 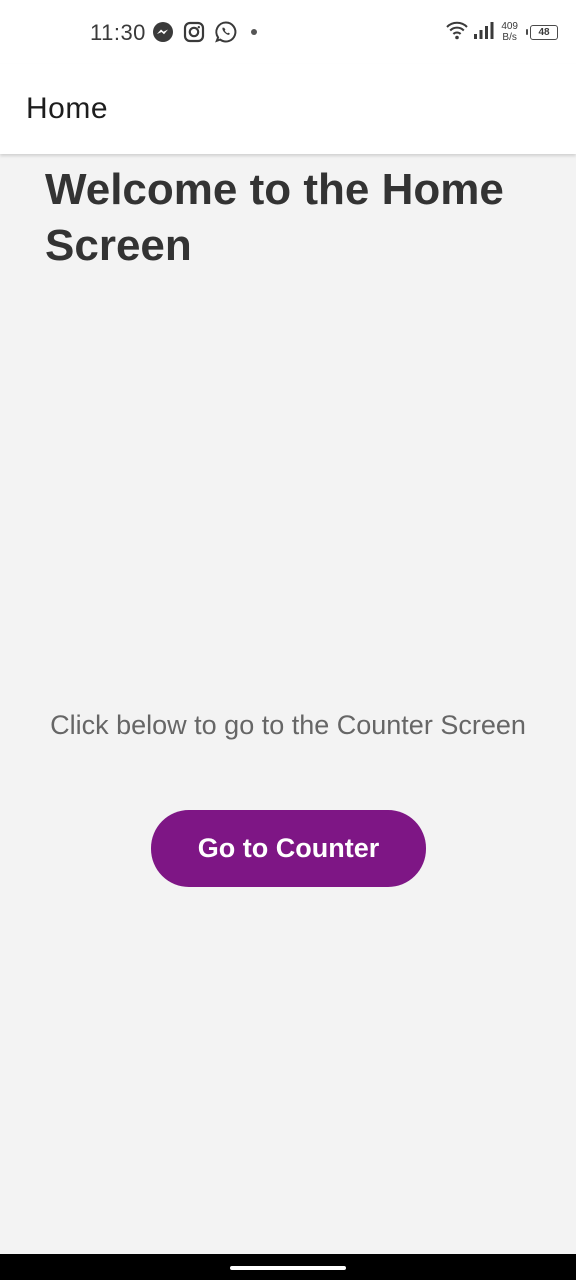 I want to click on page-title: Welcome to the Home Screen, so click(x=274, y=217).